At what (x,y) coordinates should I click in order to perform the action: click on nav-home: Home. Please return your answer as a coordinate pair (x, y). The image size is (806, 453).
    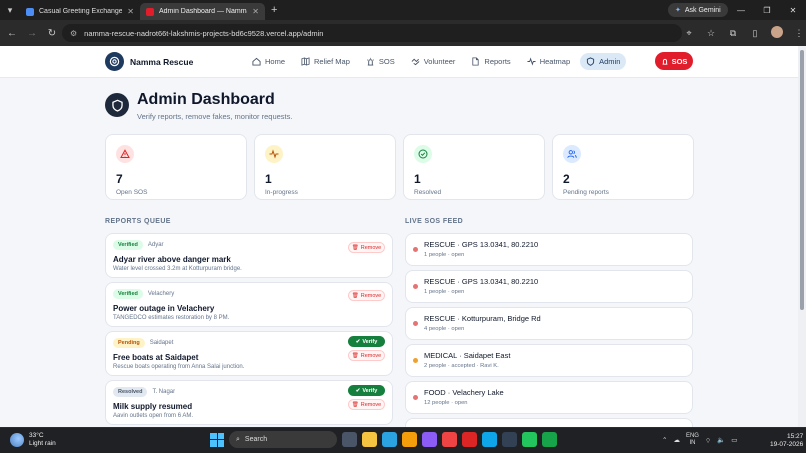
    Looking at the image, I should click on (268, 61).